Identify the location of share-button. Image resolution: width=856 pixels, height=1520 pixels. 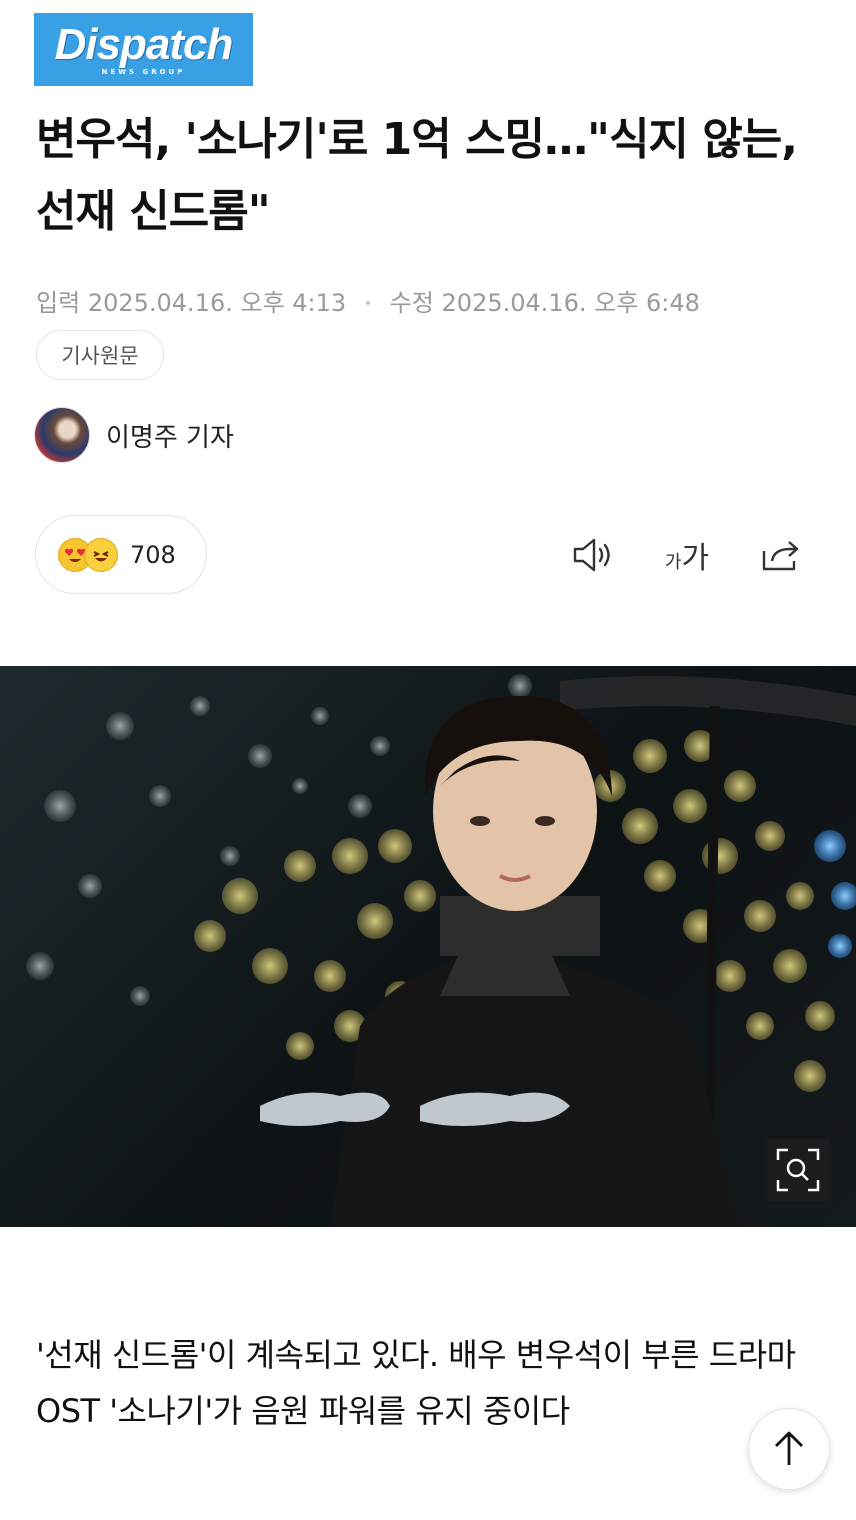
(780, 555).